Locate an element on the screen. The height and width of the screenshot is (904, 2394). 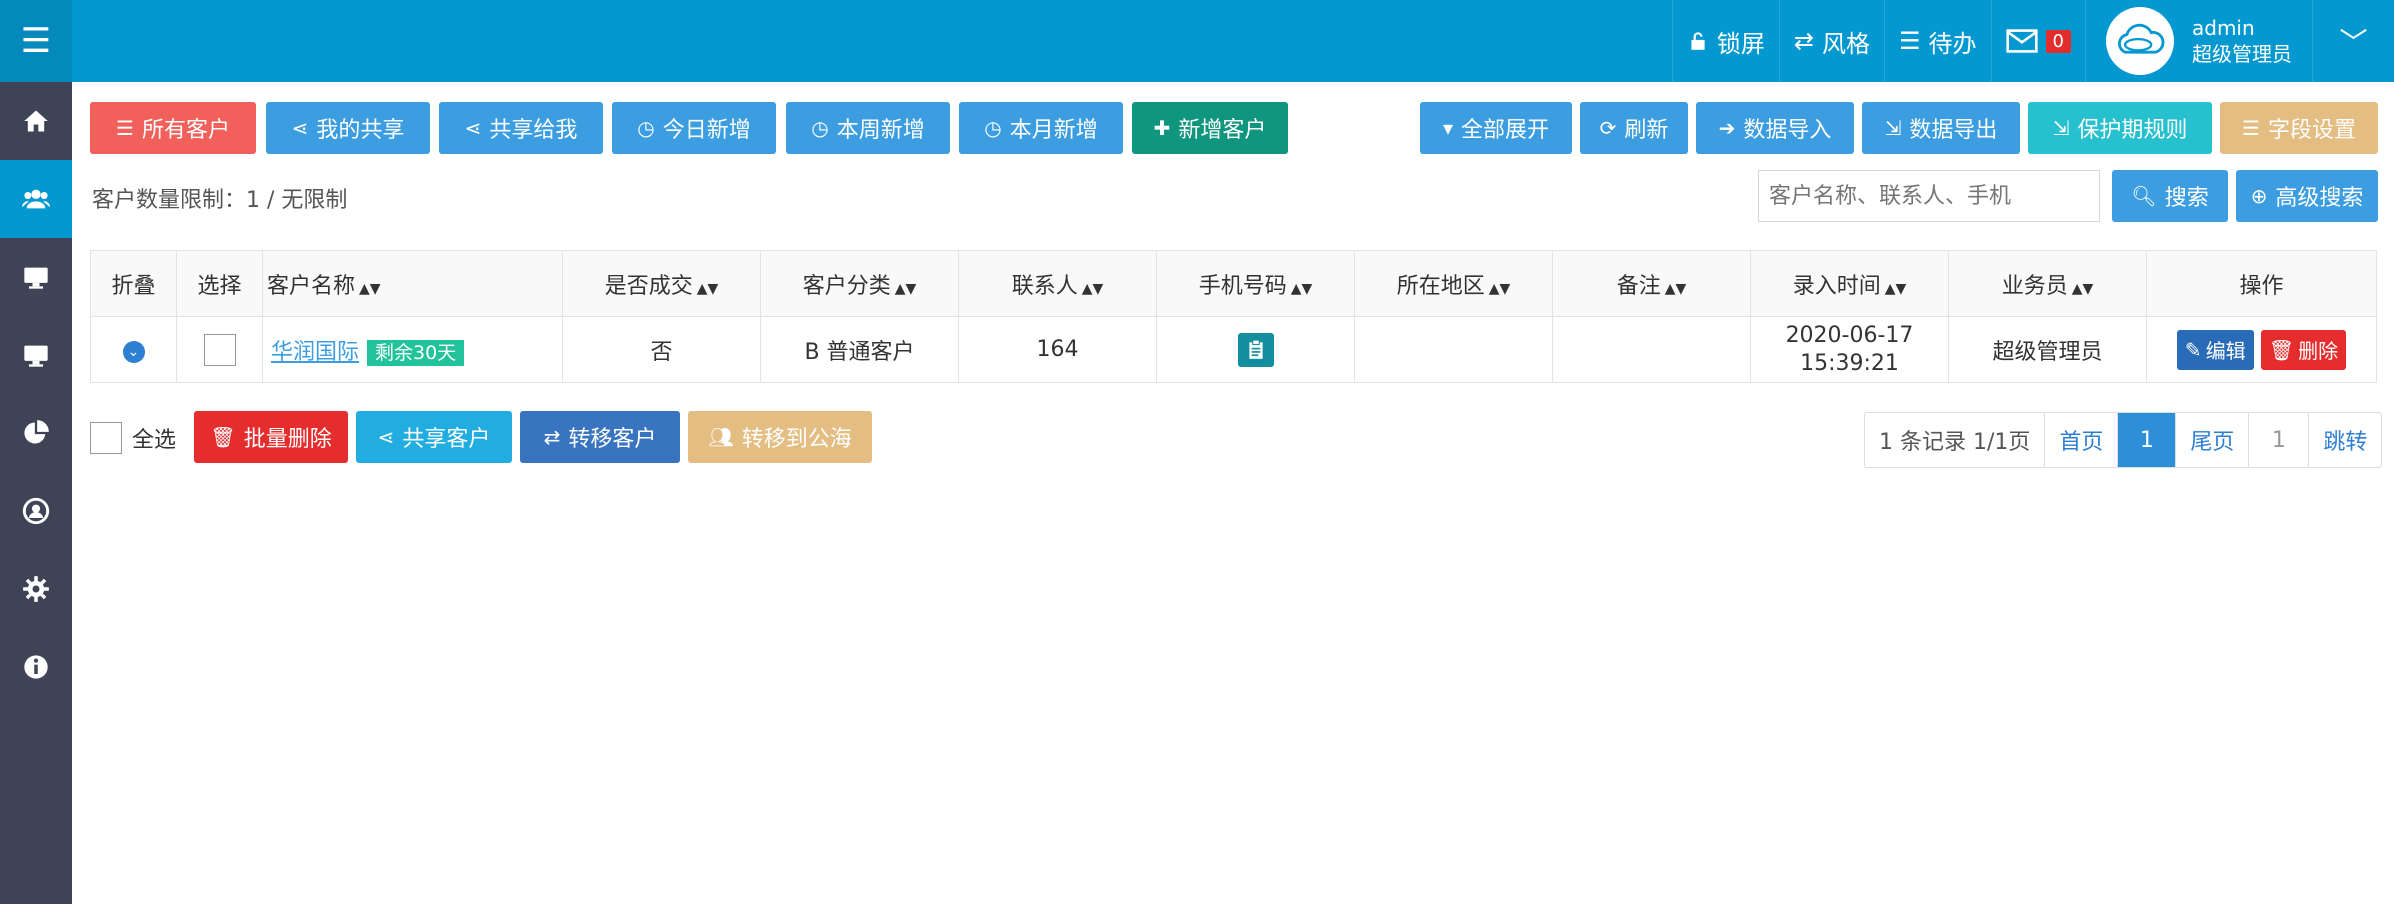
sidebar-item-reports is located at coordinates (36, 433).